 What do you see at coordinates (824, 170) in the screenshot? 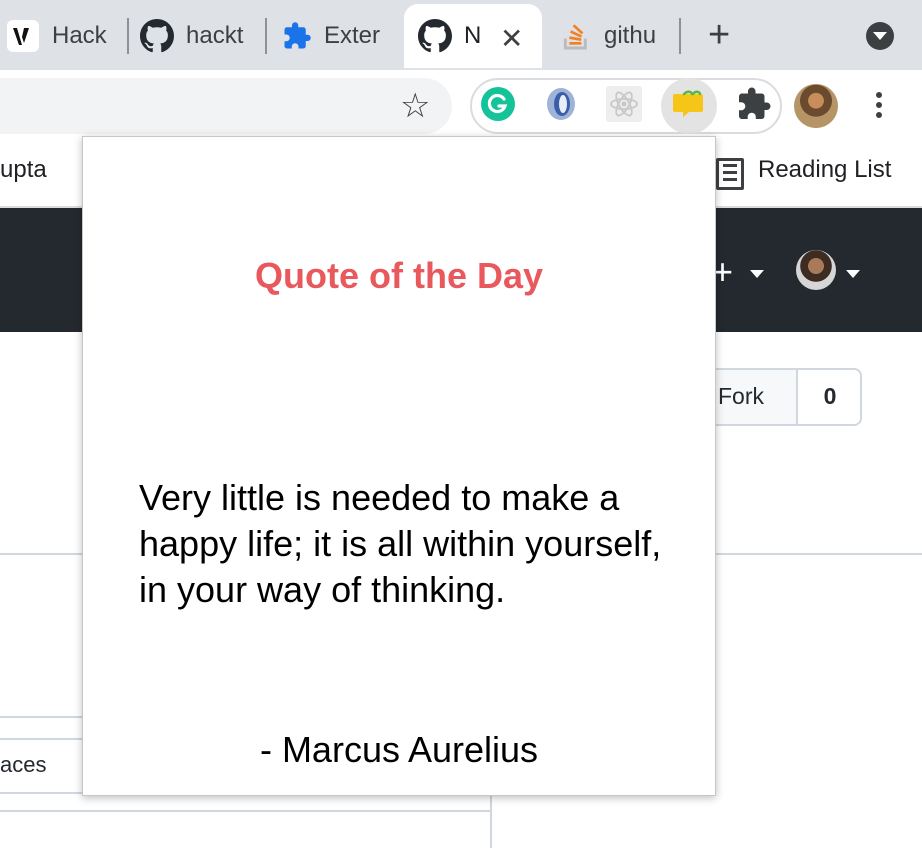
I see `reading-list-button: Reading List` at bounding box center [824, 170].